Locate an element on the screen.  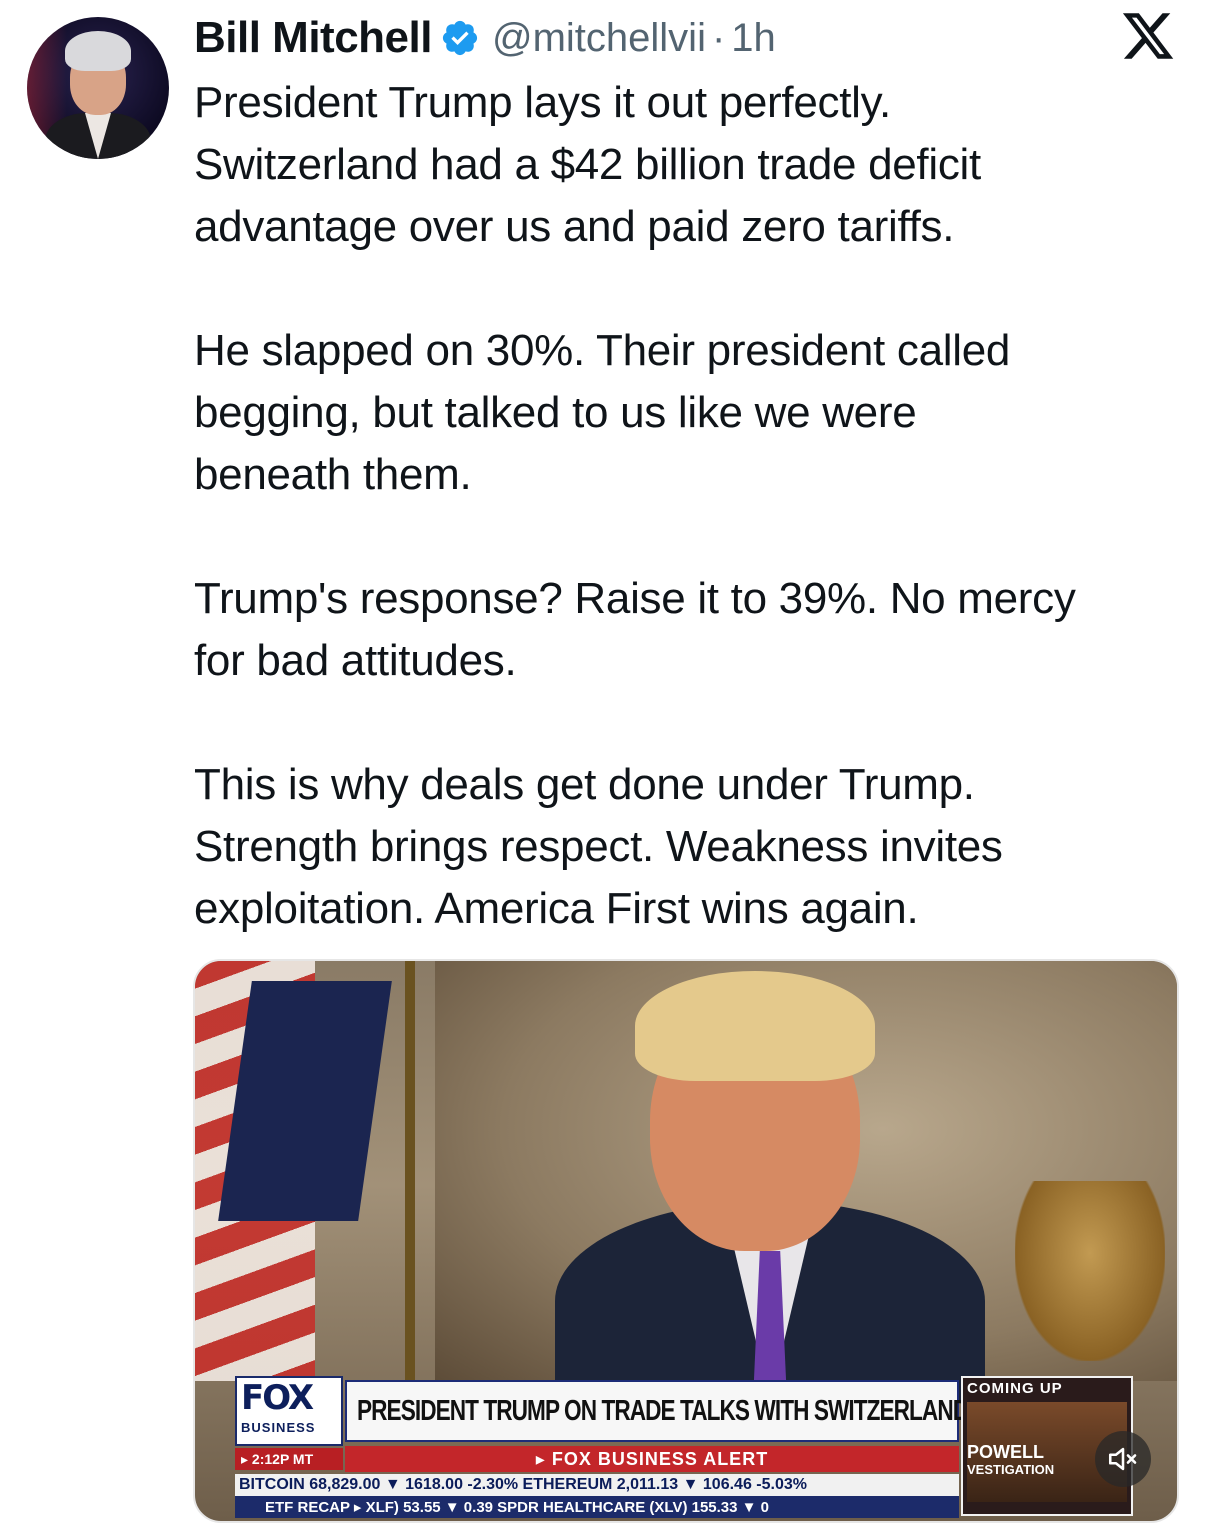
author-handle: @mitchellvii is located at coordinates (599, 38).